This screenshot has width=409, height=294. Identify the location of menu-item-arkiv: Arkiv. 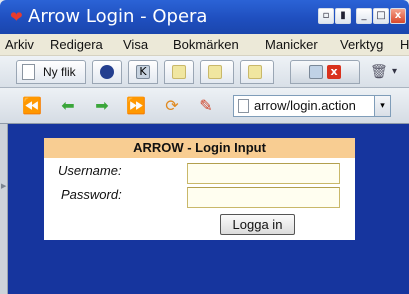
(19, 44).